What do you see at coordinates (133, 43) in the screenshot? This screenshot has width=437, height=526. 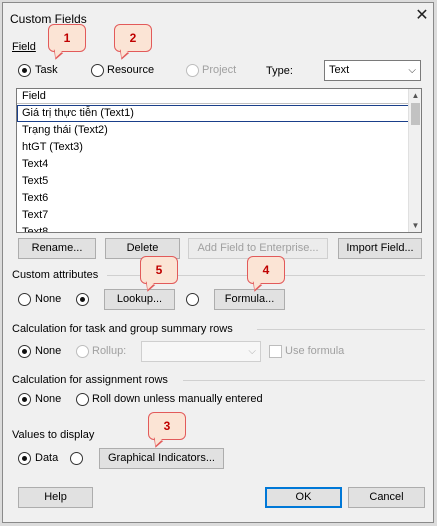 I see `callout-badge: 2` at bounding box center [133, 43].